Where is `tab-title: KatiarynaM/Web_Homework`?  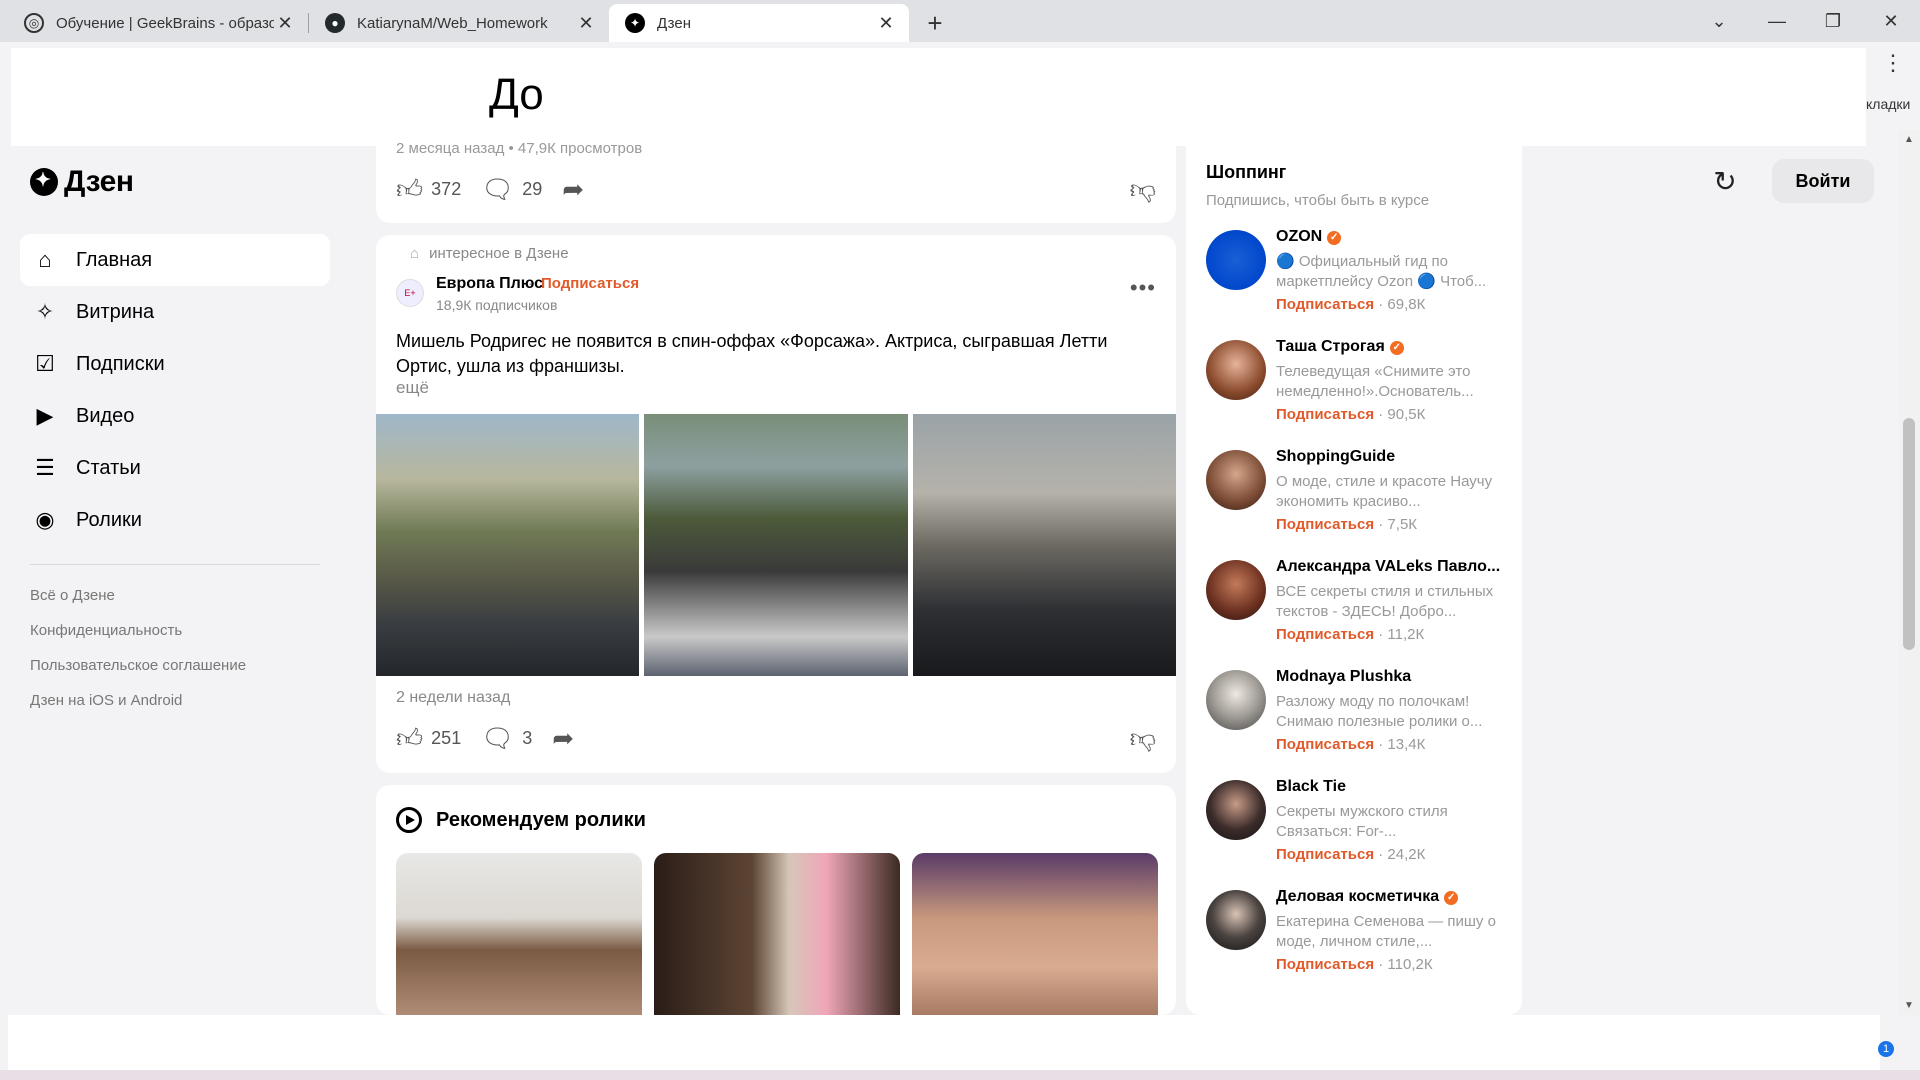 tab-title: KatiarynaM/Web_Homework is located at coordinates (452, 23).